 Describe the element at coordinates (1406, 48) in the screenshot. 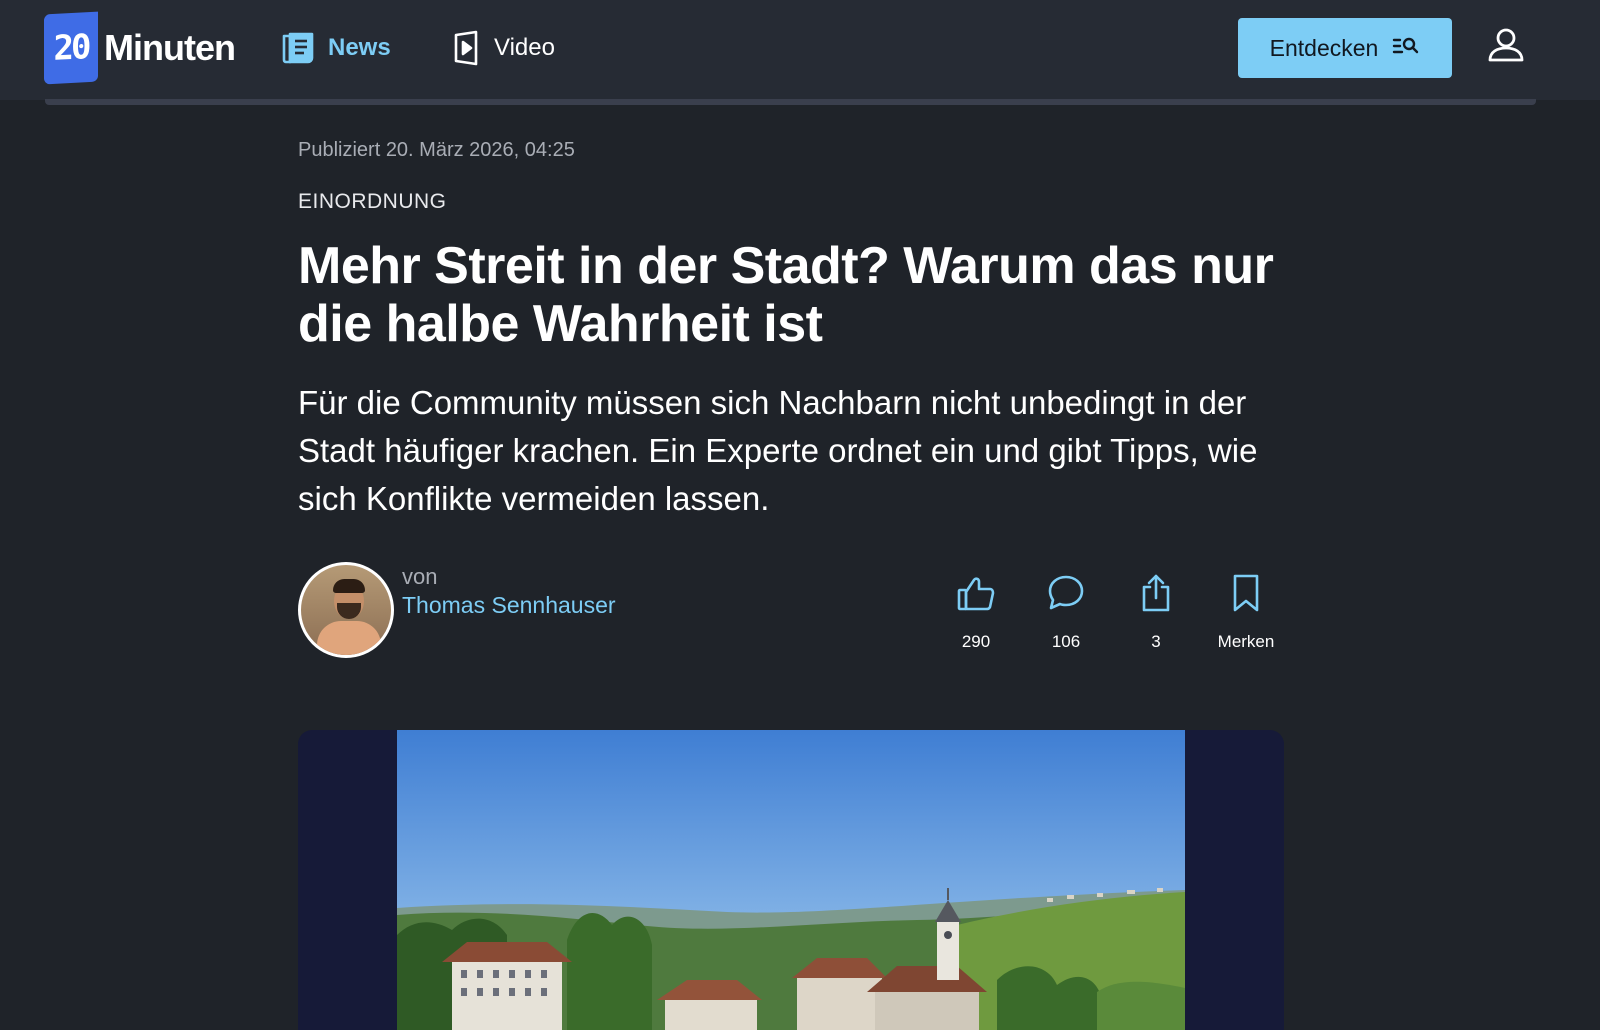

I see `search-list-icon` at that location.